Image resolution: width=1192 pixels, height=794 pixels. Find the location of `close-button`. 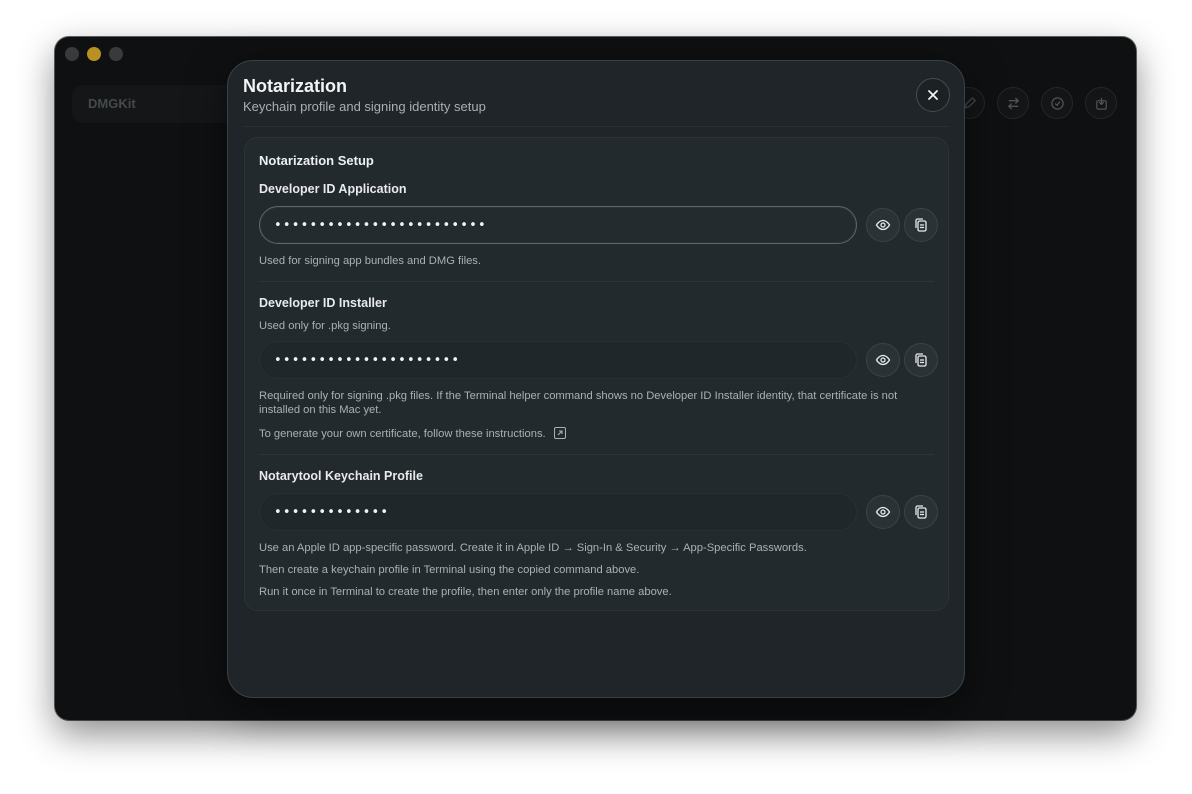

close-button is located at coordinates (933, 95).